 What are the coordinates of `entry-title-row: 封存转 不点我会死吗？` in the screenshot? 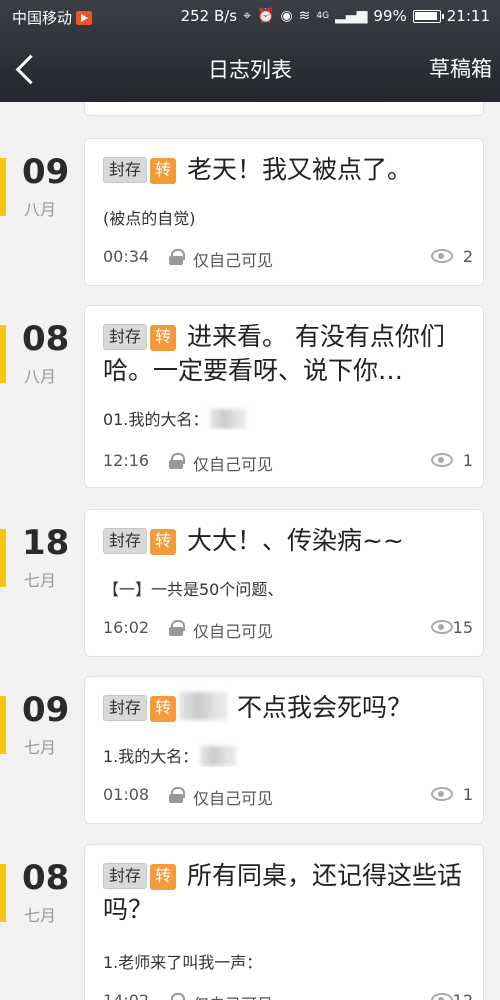 It's located at (288, 708).